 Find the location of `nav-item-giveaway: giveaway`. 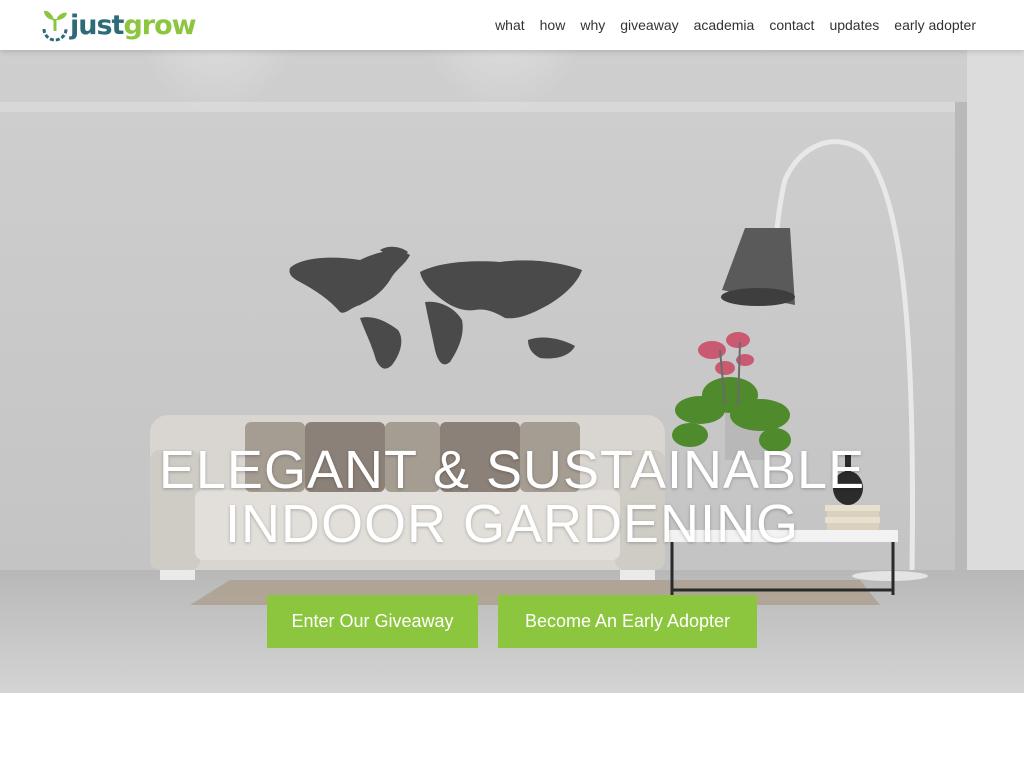

nav-item-giveaway: giveaway is located at coordinates (649, 25).